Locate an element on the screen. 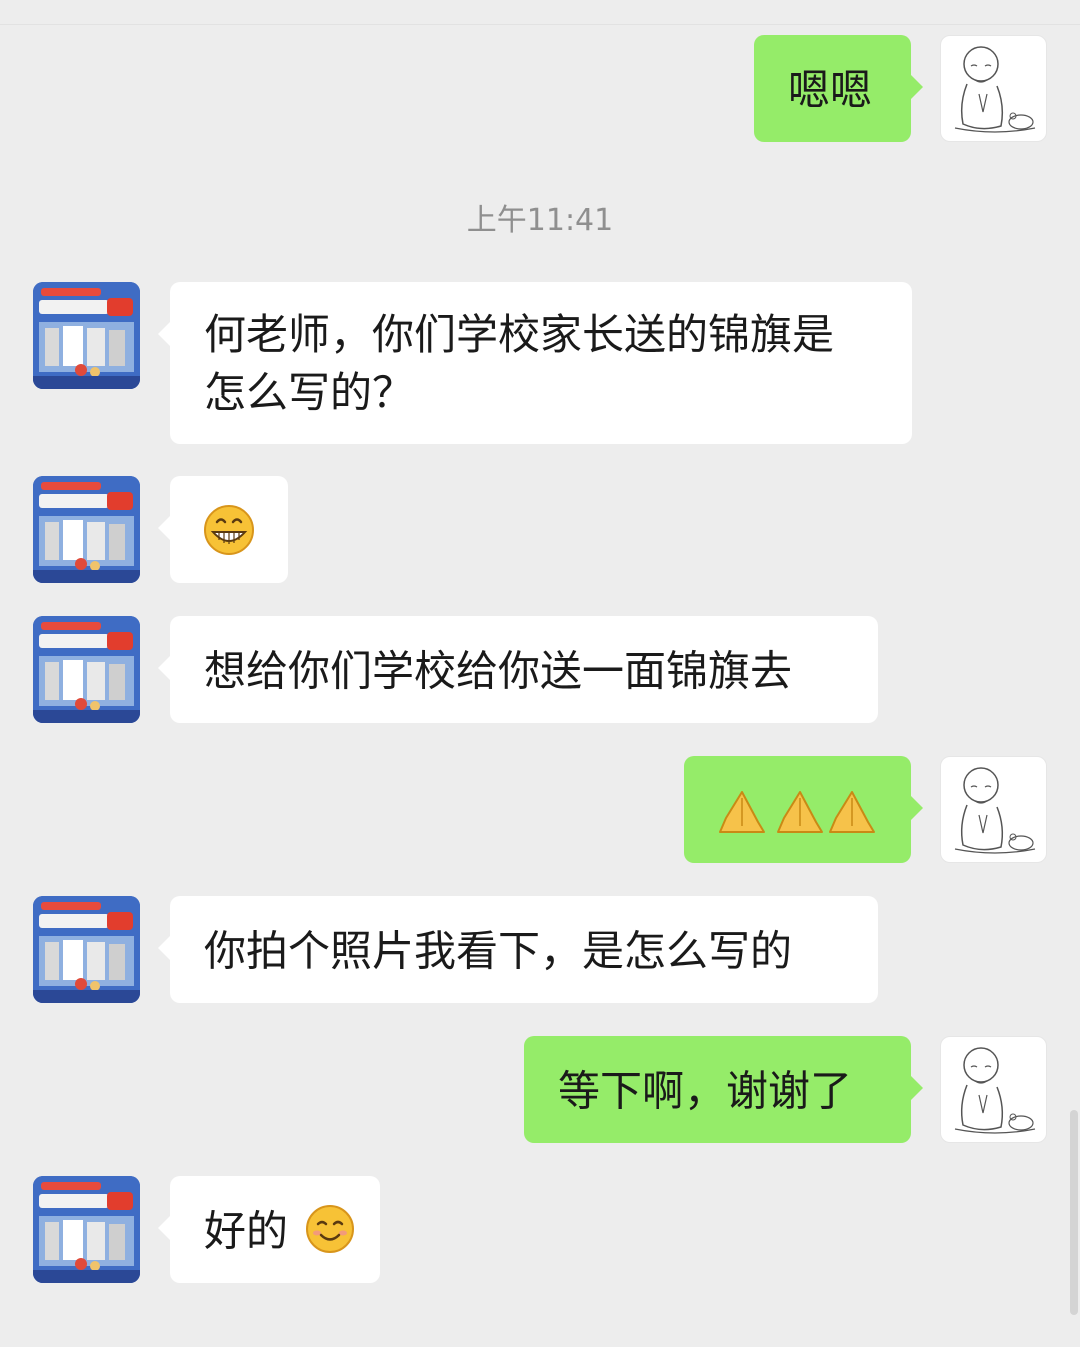 This screenshot has width=1080, height=1347. timestamp: 上午11:41 is located at coordinates (540, 220).